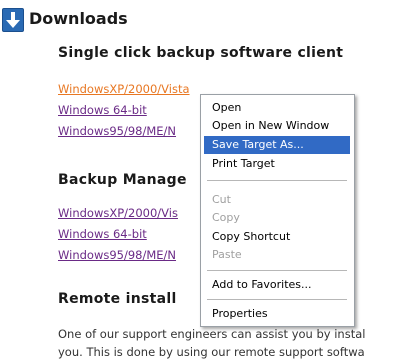 The height and width of the screenshot is (363, 407). Describe the element at coordinates (277, 200) in the screenshot. I see `menu-item-cut: Cut` at that location.